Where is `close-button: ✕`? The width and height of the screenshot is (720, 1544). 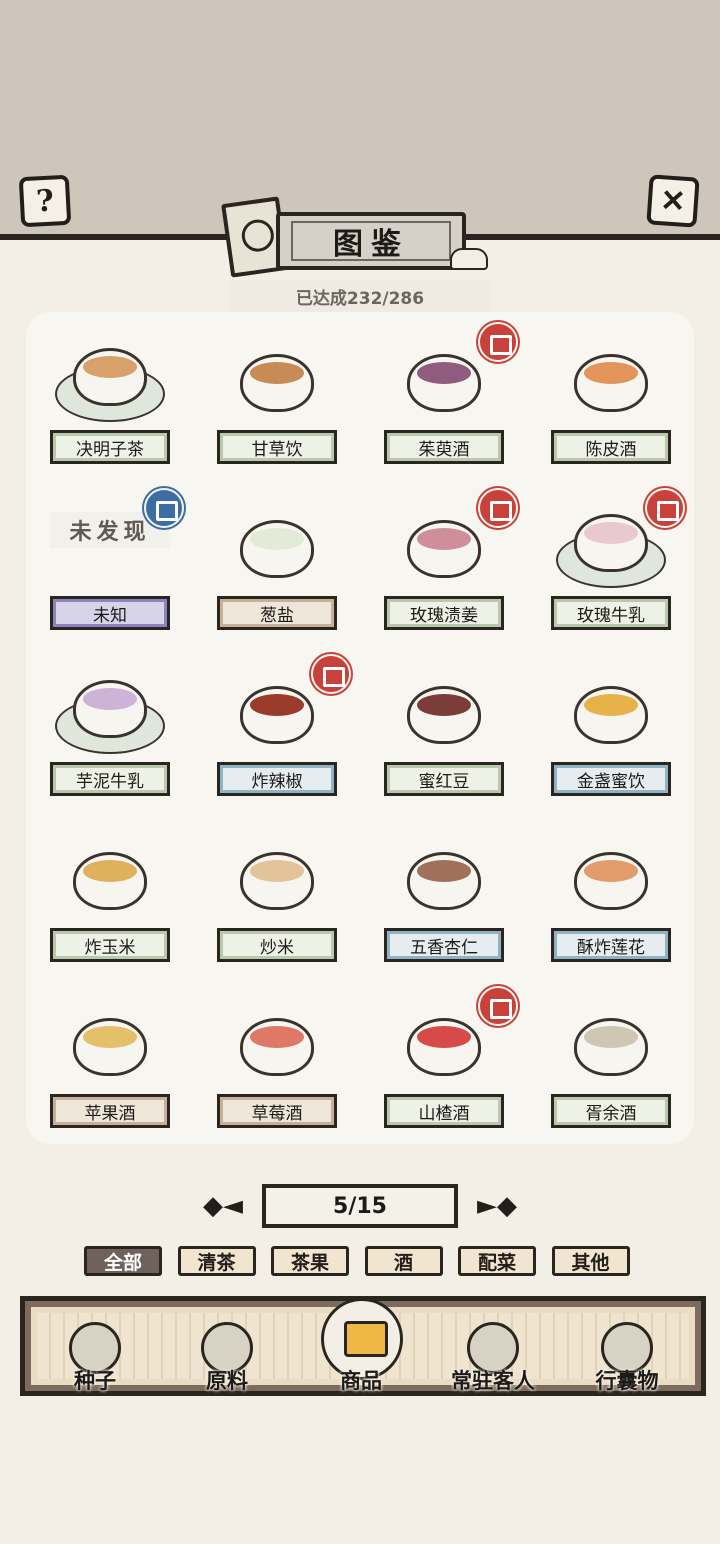 close-button: ✕ is located at coordinates (673, 201).